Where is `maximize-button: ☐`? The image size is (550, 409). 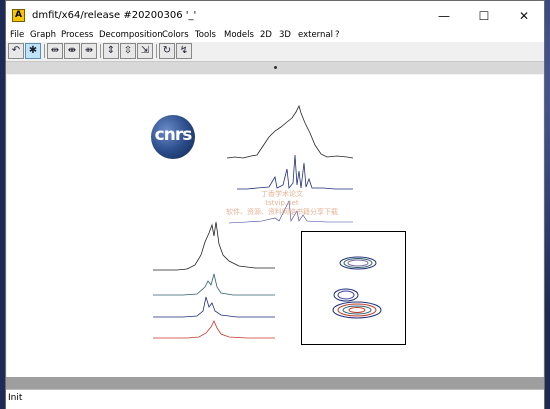 maximize-button: ☐ is located at coordinates (484, 16).